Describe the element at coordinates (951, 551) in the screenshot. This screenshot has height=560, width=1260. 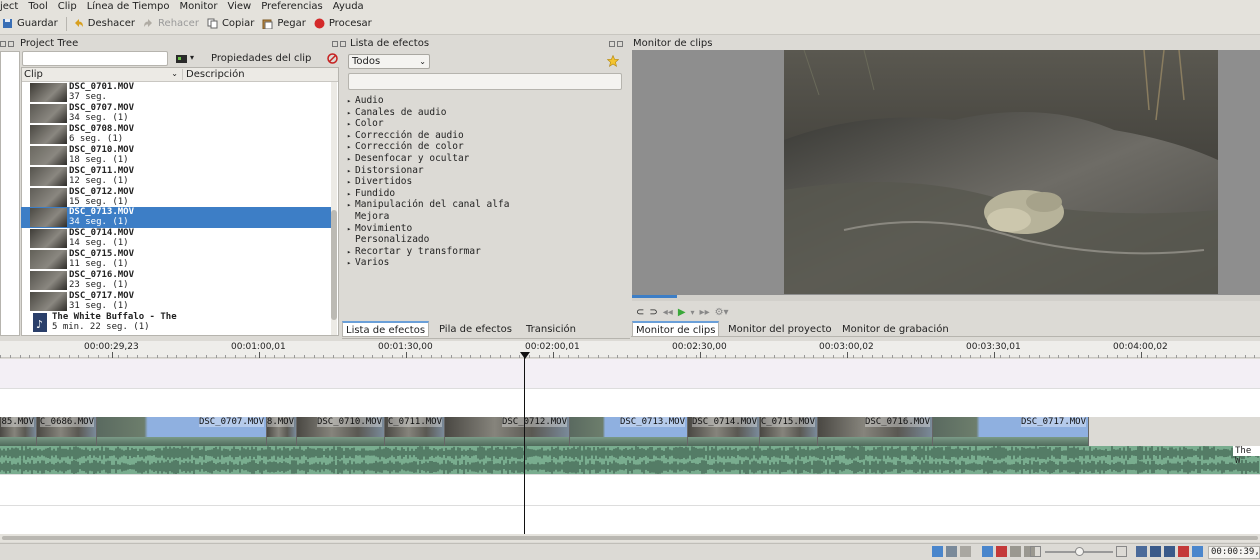
I see `razor-tool-icon` at that location.